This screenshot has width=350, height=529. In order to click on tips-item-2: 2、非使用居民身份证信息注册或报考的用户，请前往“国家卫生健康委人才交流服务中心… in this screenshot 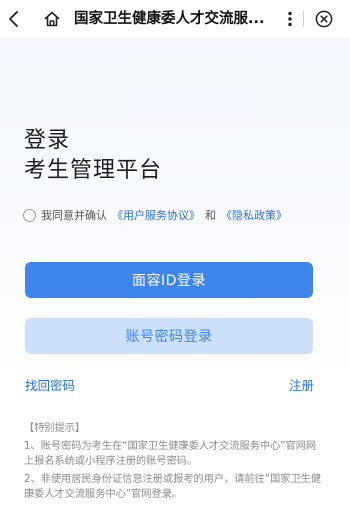, I will do `click(173, 487)`.